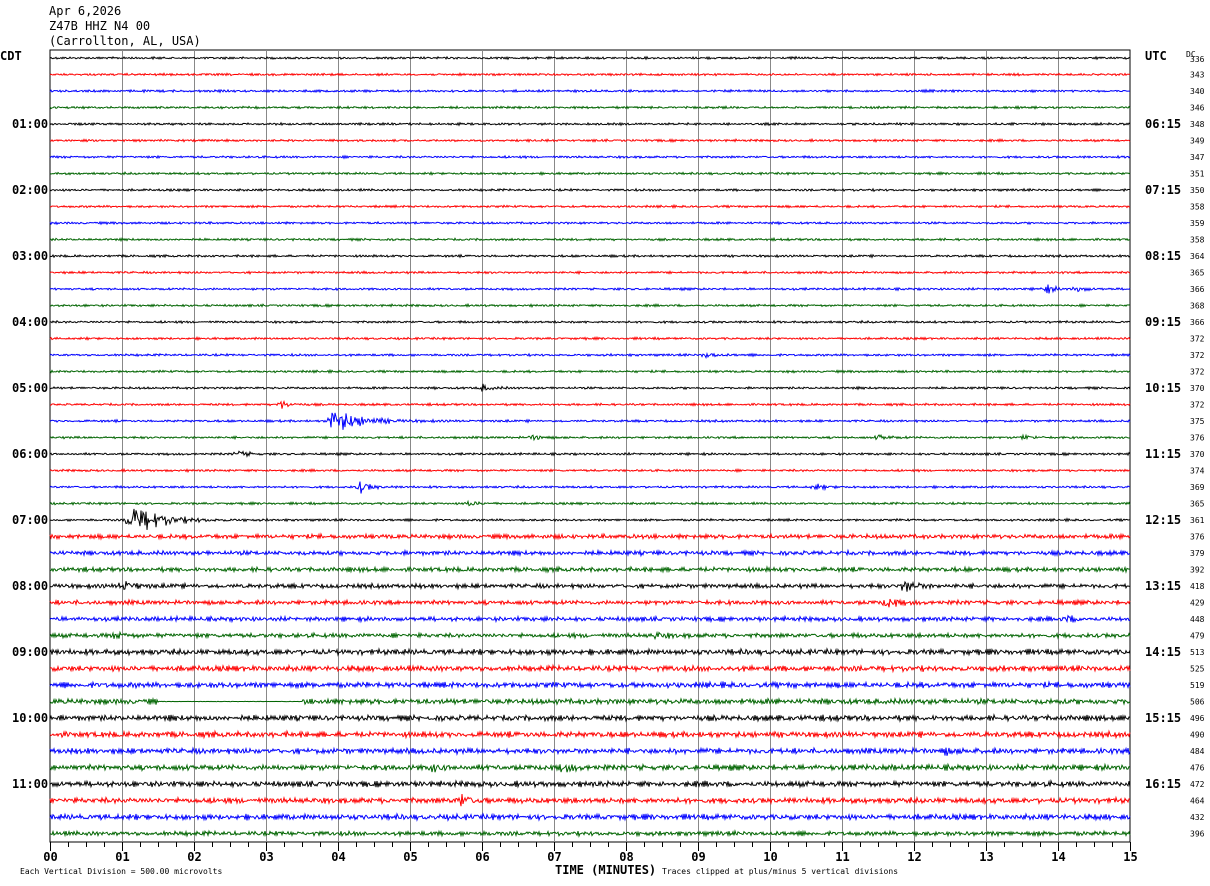  I want to click on dc-offset-label: 350, so click(1197, 190).